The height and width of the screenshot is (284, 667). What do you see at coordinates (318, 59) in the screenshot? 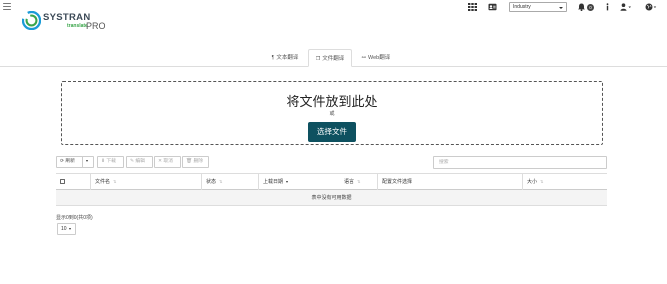
I see `file-icon: ❐` at bounding box center [318, 59].